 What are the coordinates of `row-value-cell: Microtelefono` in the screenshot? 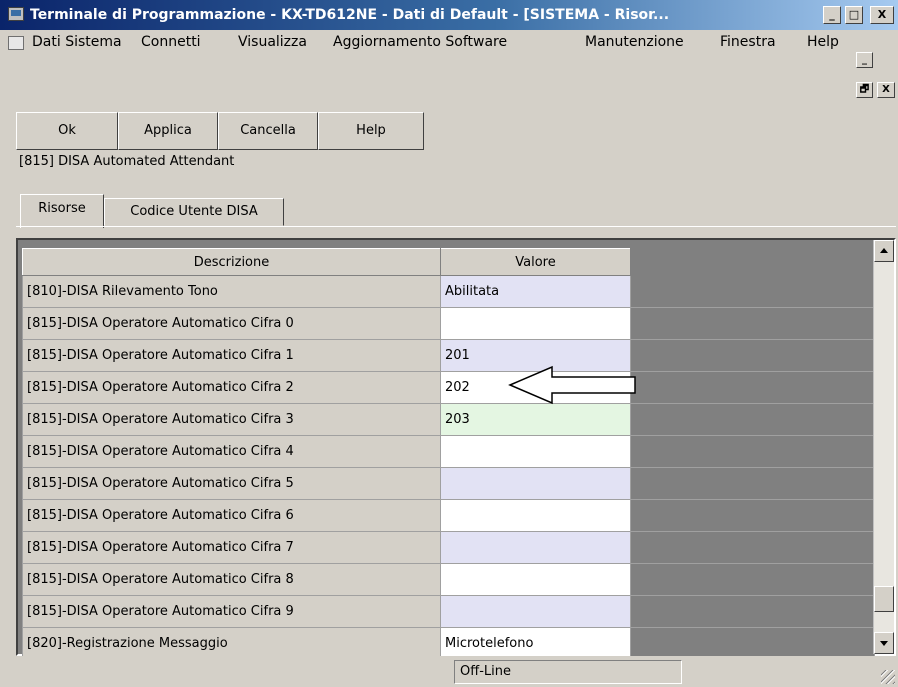 It's located at (535, 643).